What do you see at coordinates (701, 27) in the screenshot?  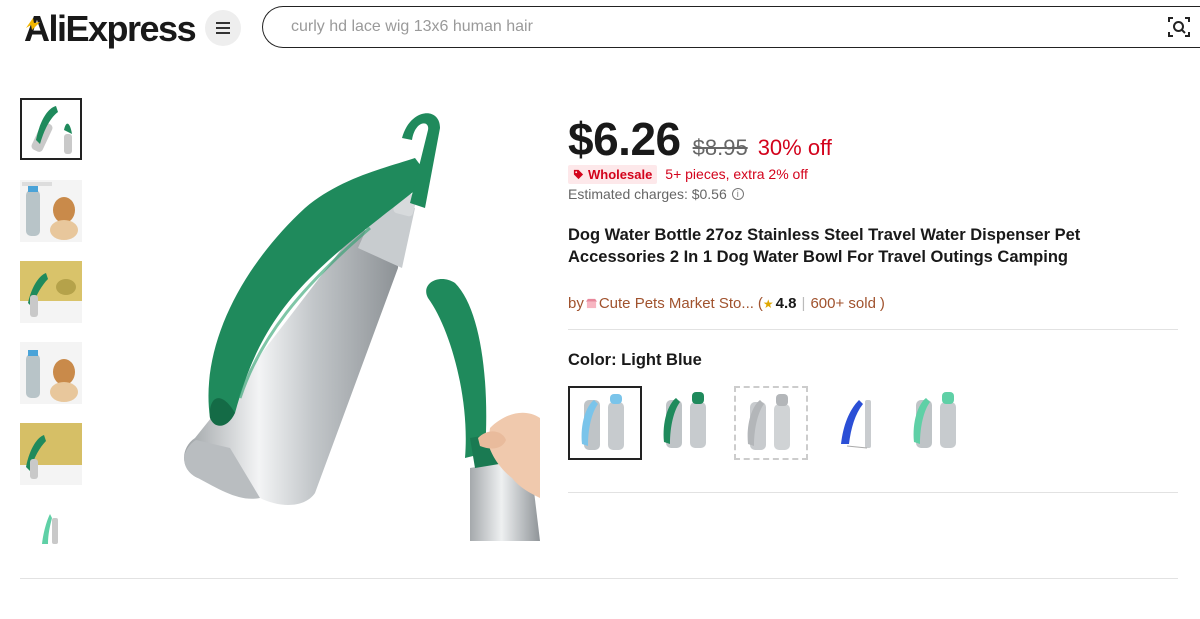 I see `search-input` at bounding box center [701, 27].